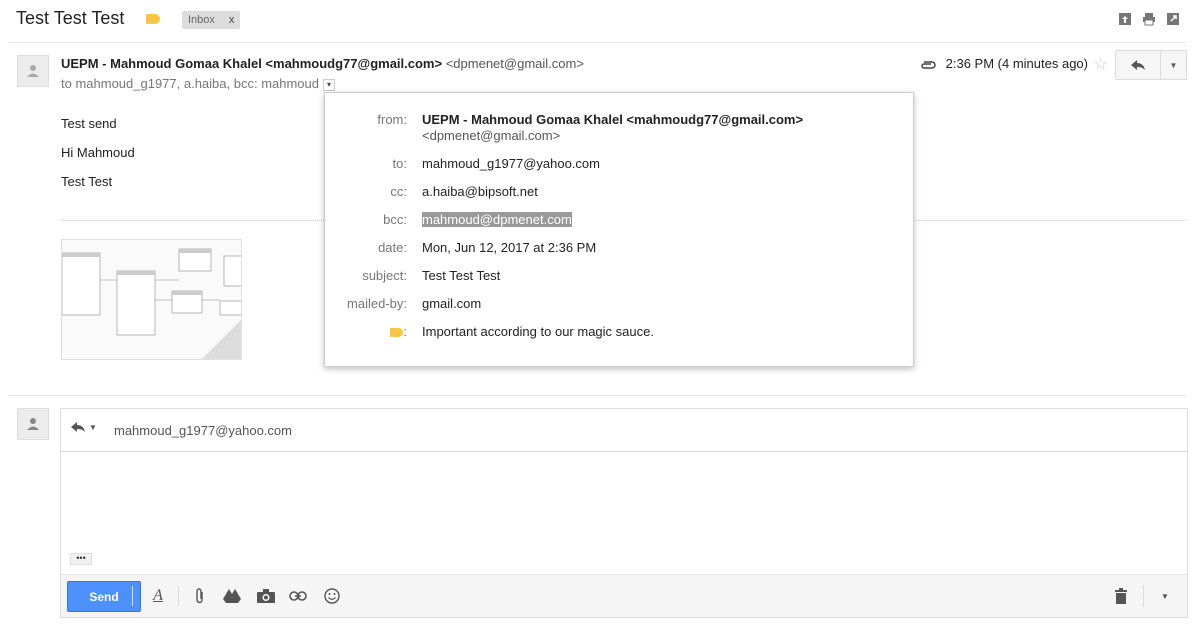  What do you see at coordinates (514, 63) in the screenshot?
I see `sender-via: <dpmenet@gmail.com>` at bounding box center [514, 63].